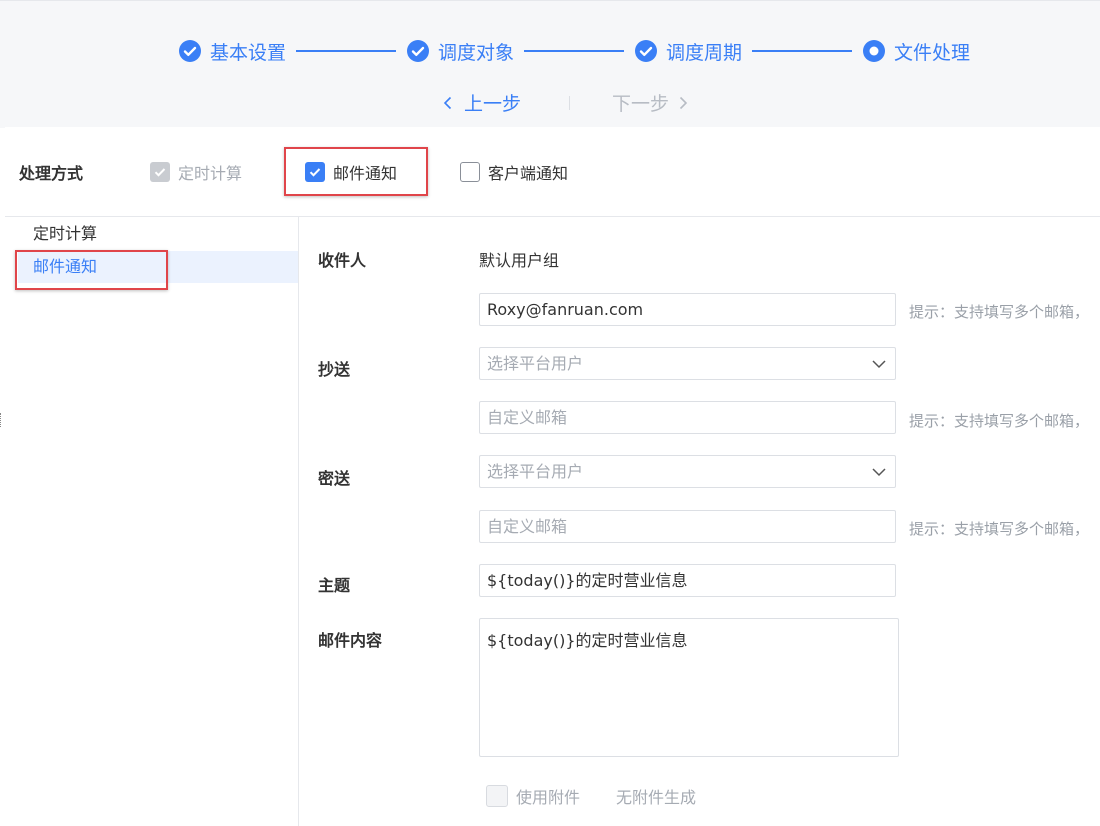 Image resolution: width=1100 pixels, height=826 pixels. I want to click on subject-label: 主题, so click(334, 585).